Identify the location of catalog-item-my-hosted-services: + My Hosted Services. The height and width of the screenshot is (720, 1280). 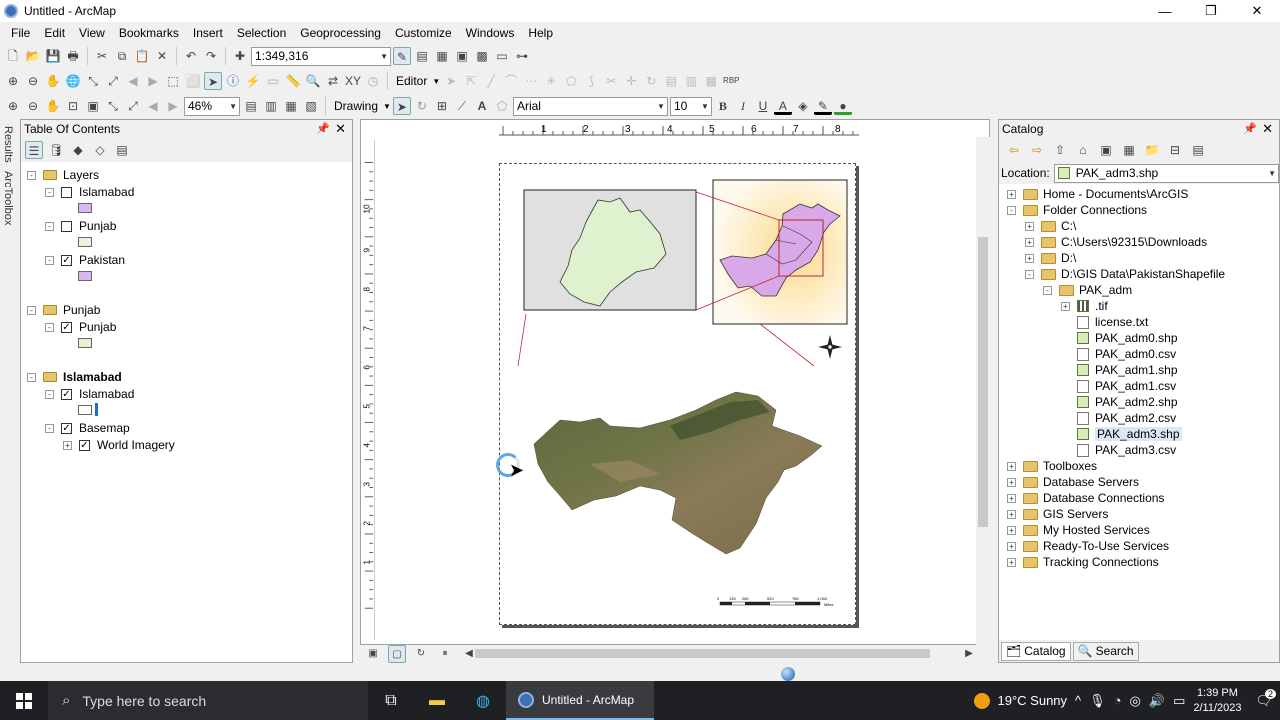
(1078, 530).